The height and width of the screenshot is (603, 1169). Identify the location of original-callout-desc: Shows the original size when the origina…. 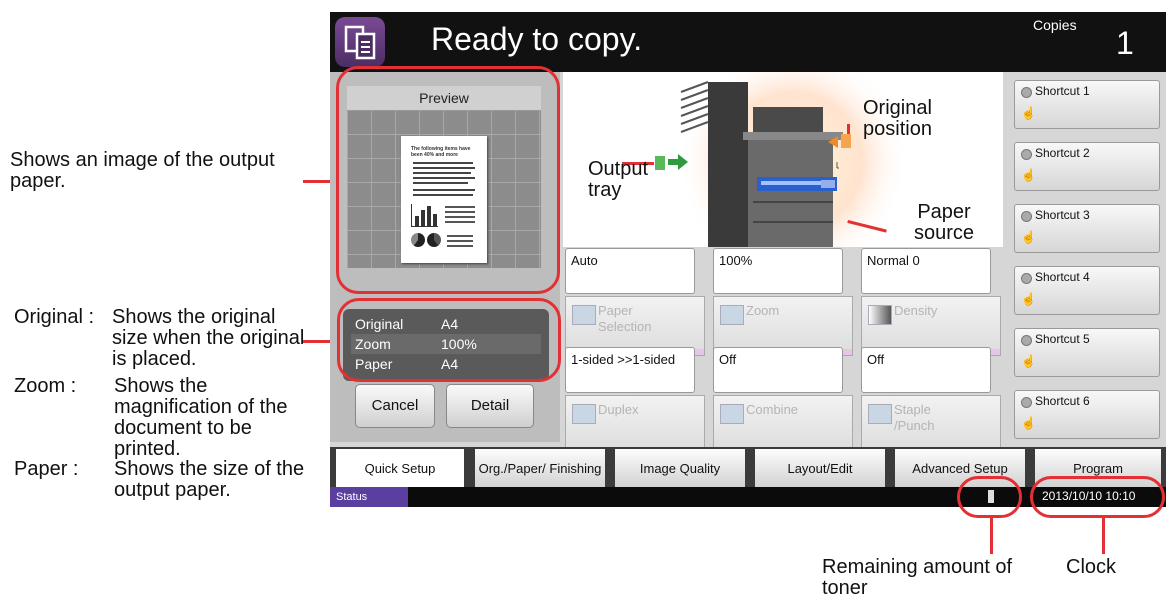
(208, 338).